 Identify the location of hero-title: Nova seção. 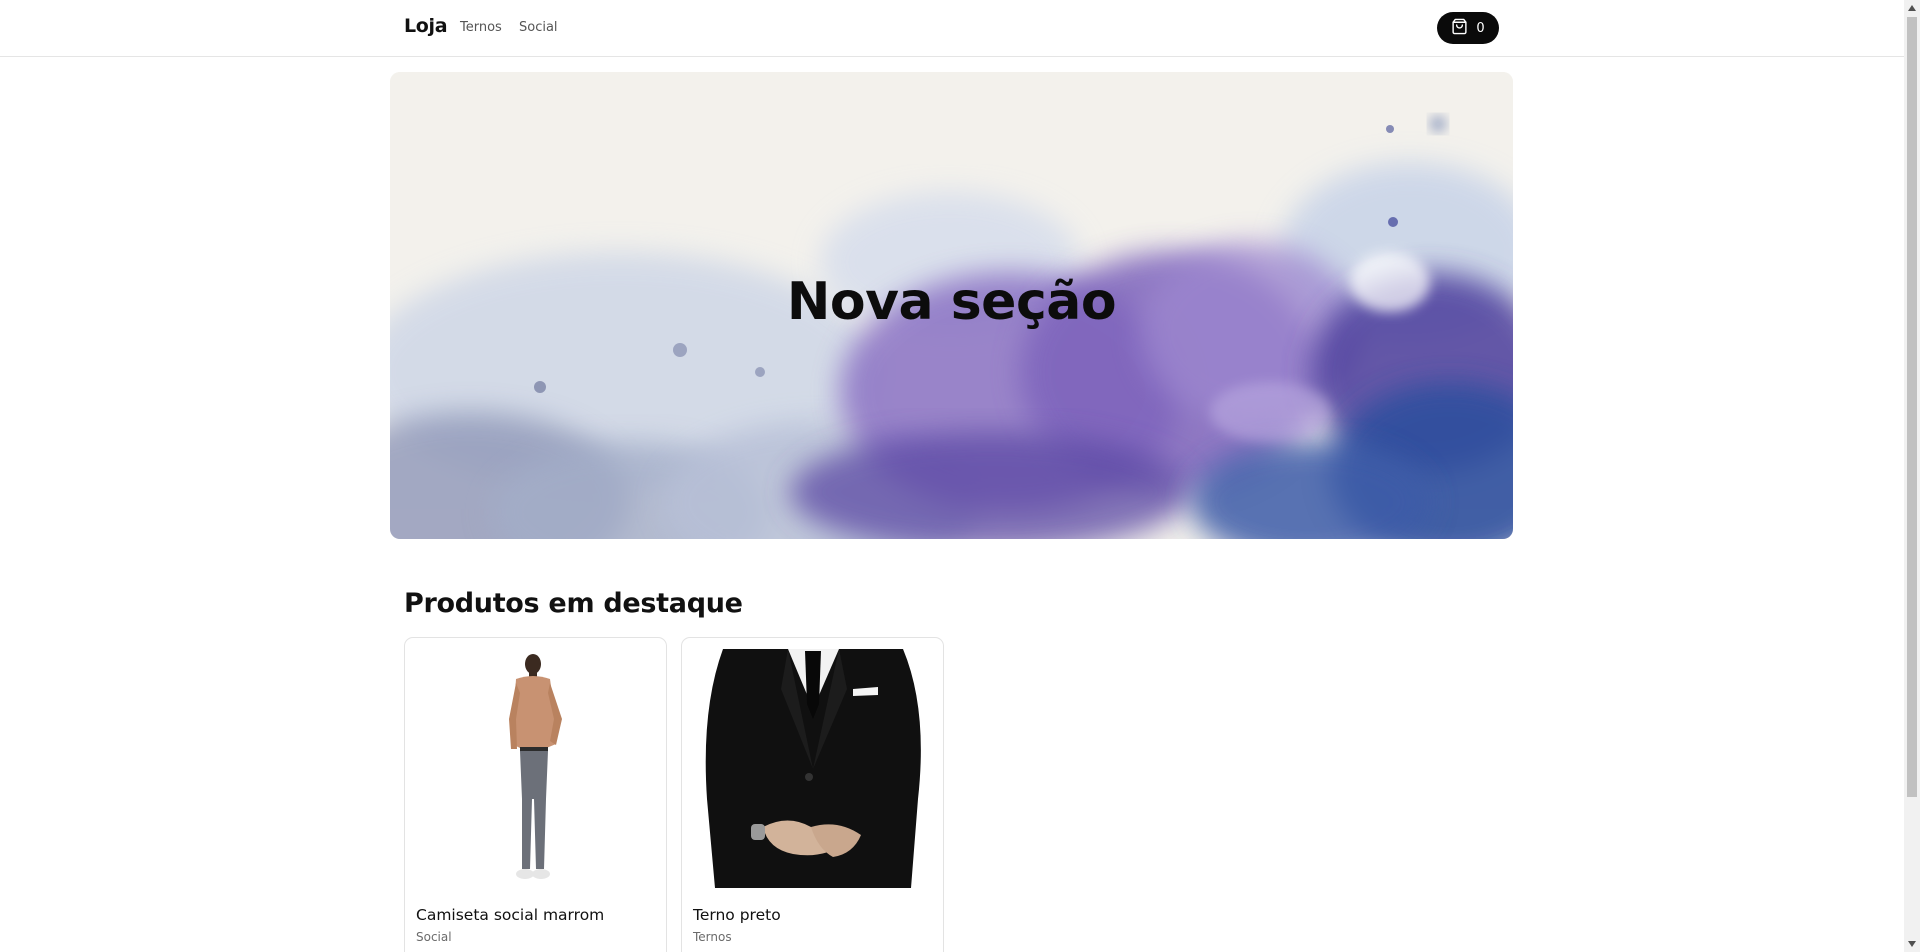
(951, 302).